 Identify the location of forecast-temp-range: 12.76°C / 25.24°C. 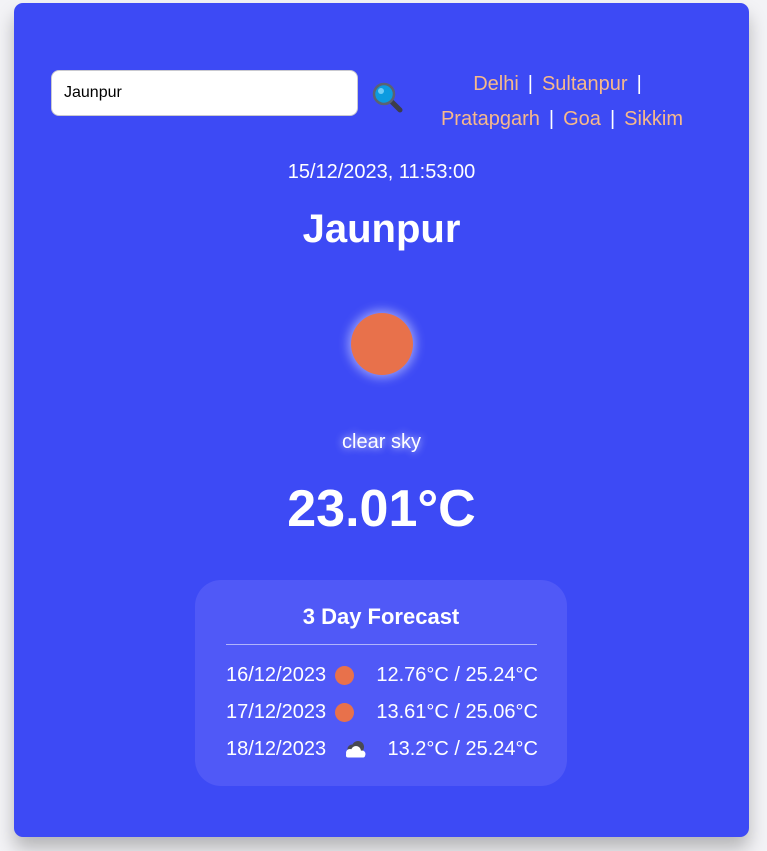
(457, 675).